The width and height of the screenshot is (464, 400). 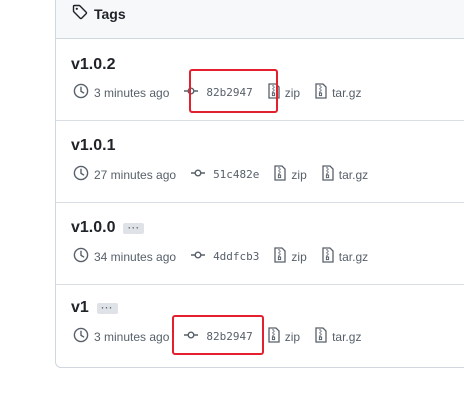 I want to click on tag-name-link: v1.0.0 ···, so click(x=108, y=228).